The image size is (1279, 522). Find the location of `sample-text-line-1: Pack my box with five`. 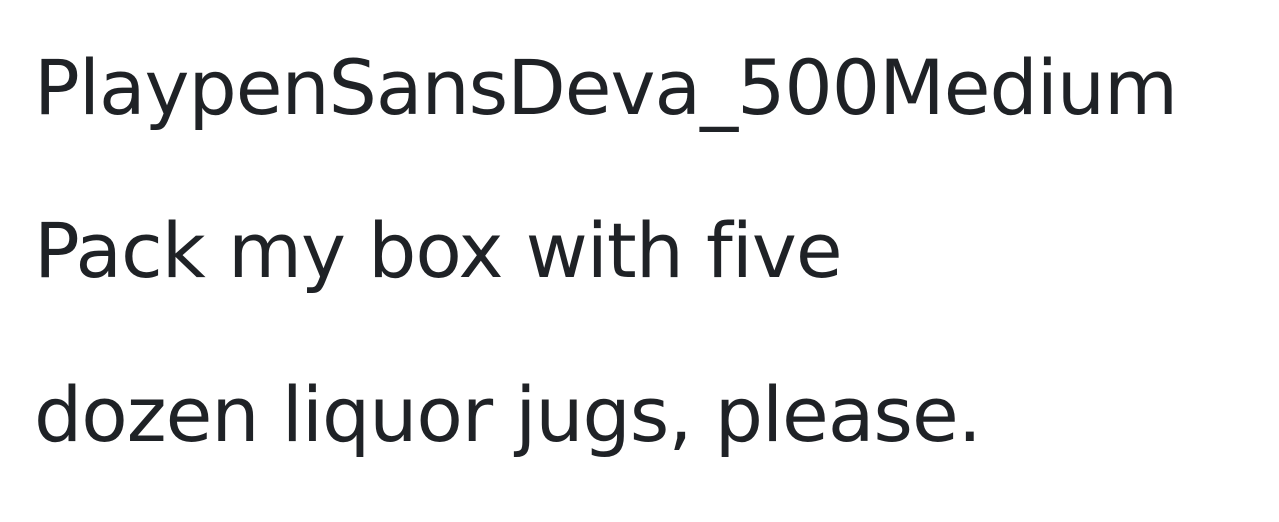

sample-text-line-1: Pack my box with five is located at coordinates (438, 250).